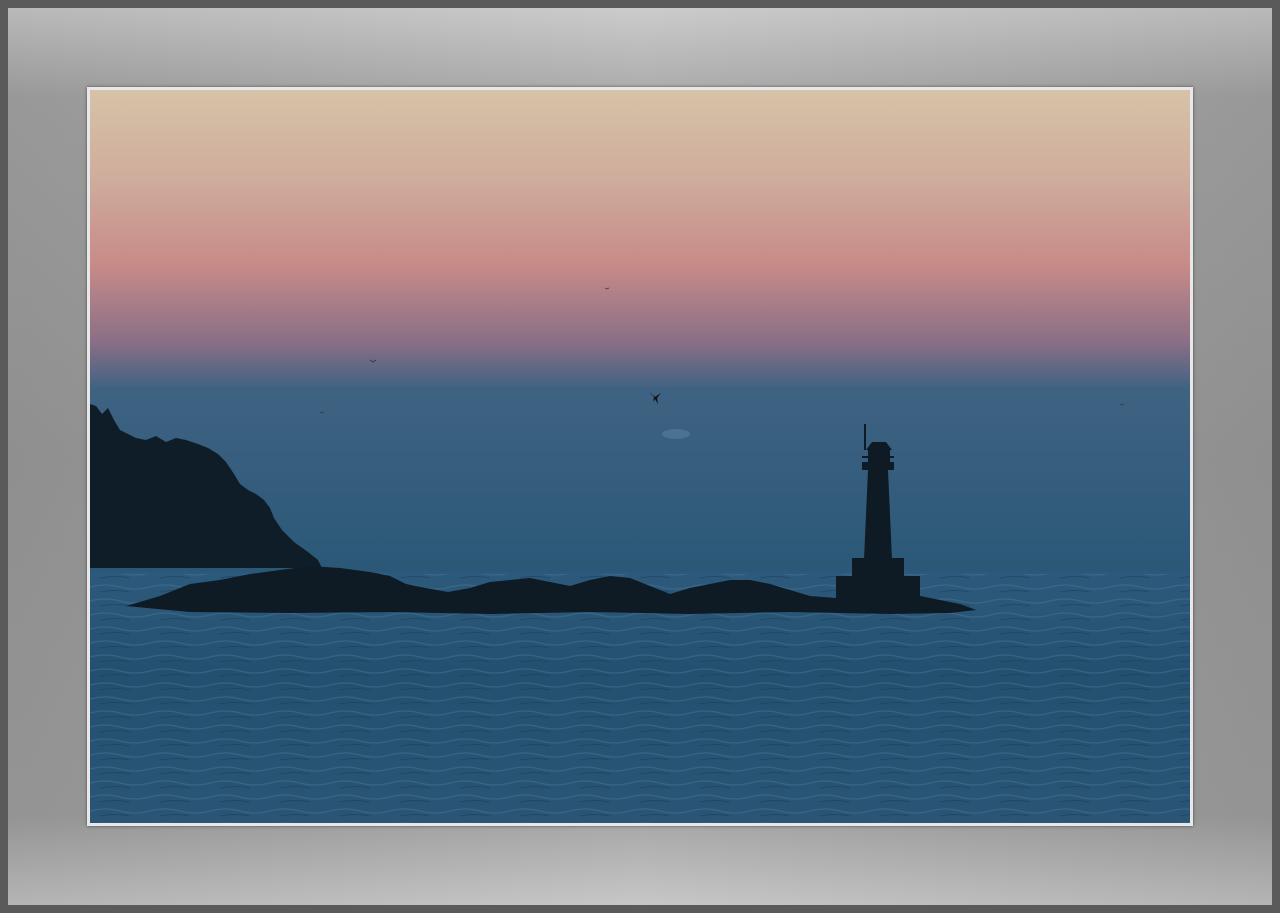 This screenshot has height=913, width=1280. What do you see at coordinates (878, 568) in the screenshot?
I see `lighthouse-plinth` at bounding box center [878, 568].